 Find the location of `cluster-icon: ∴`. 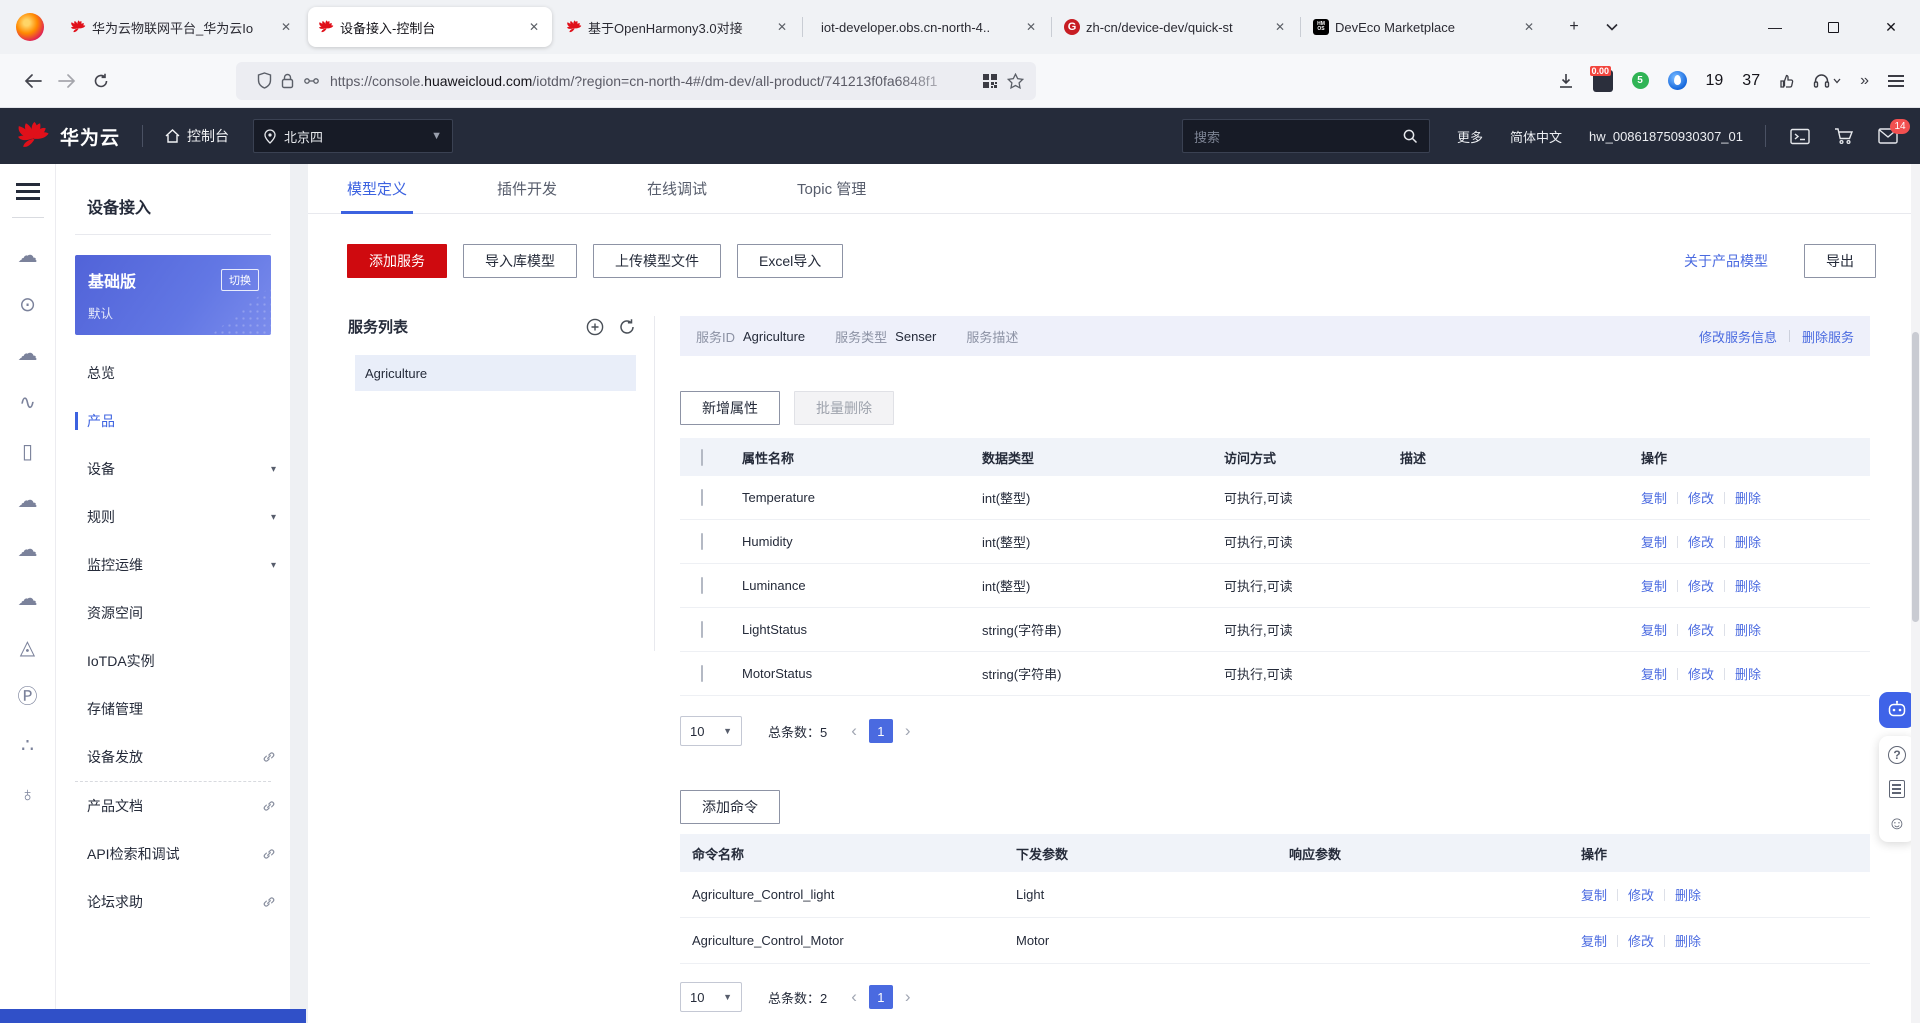

cluster-icon: ∴ is located at coordinates (27, 746).